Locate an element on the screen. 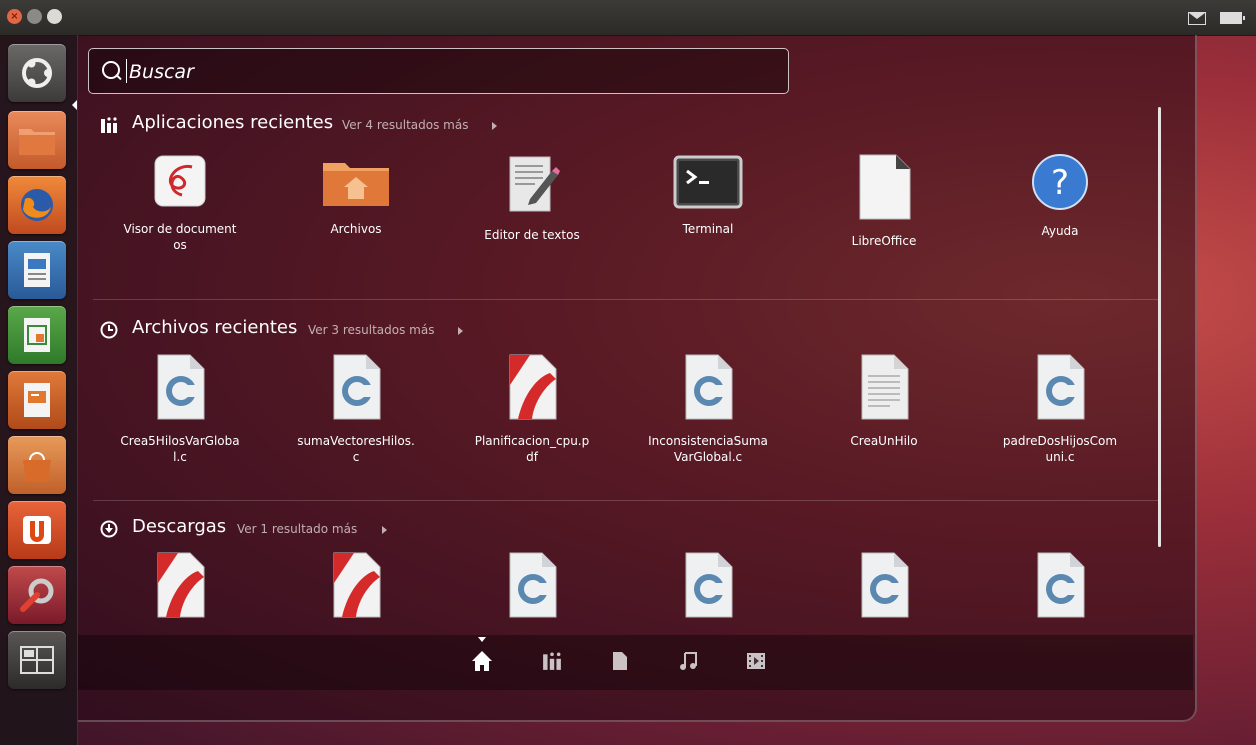 The height and width of the screenshot is (745, 1256). writer-icon is located at coordinates (37, 270).